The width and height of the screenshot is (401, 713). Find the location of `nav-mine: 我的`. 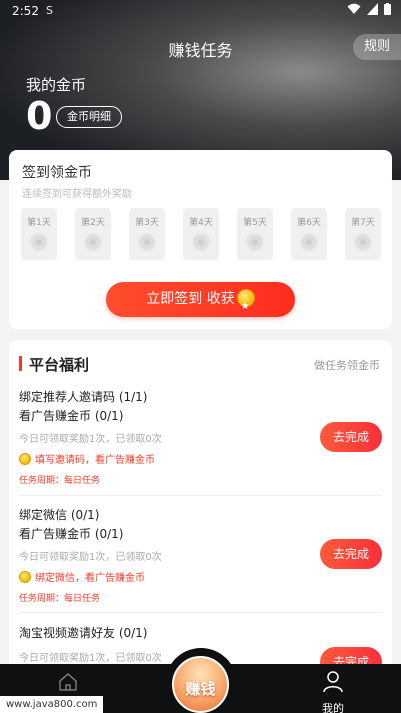

nav-mine: 我的 is located at coordinates (333, 691).